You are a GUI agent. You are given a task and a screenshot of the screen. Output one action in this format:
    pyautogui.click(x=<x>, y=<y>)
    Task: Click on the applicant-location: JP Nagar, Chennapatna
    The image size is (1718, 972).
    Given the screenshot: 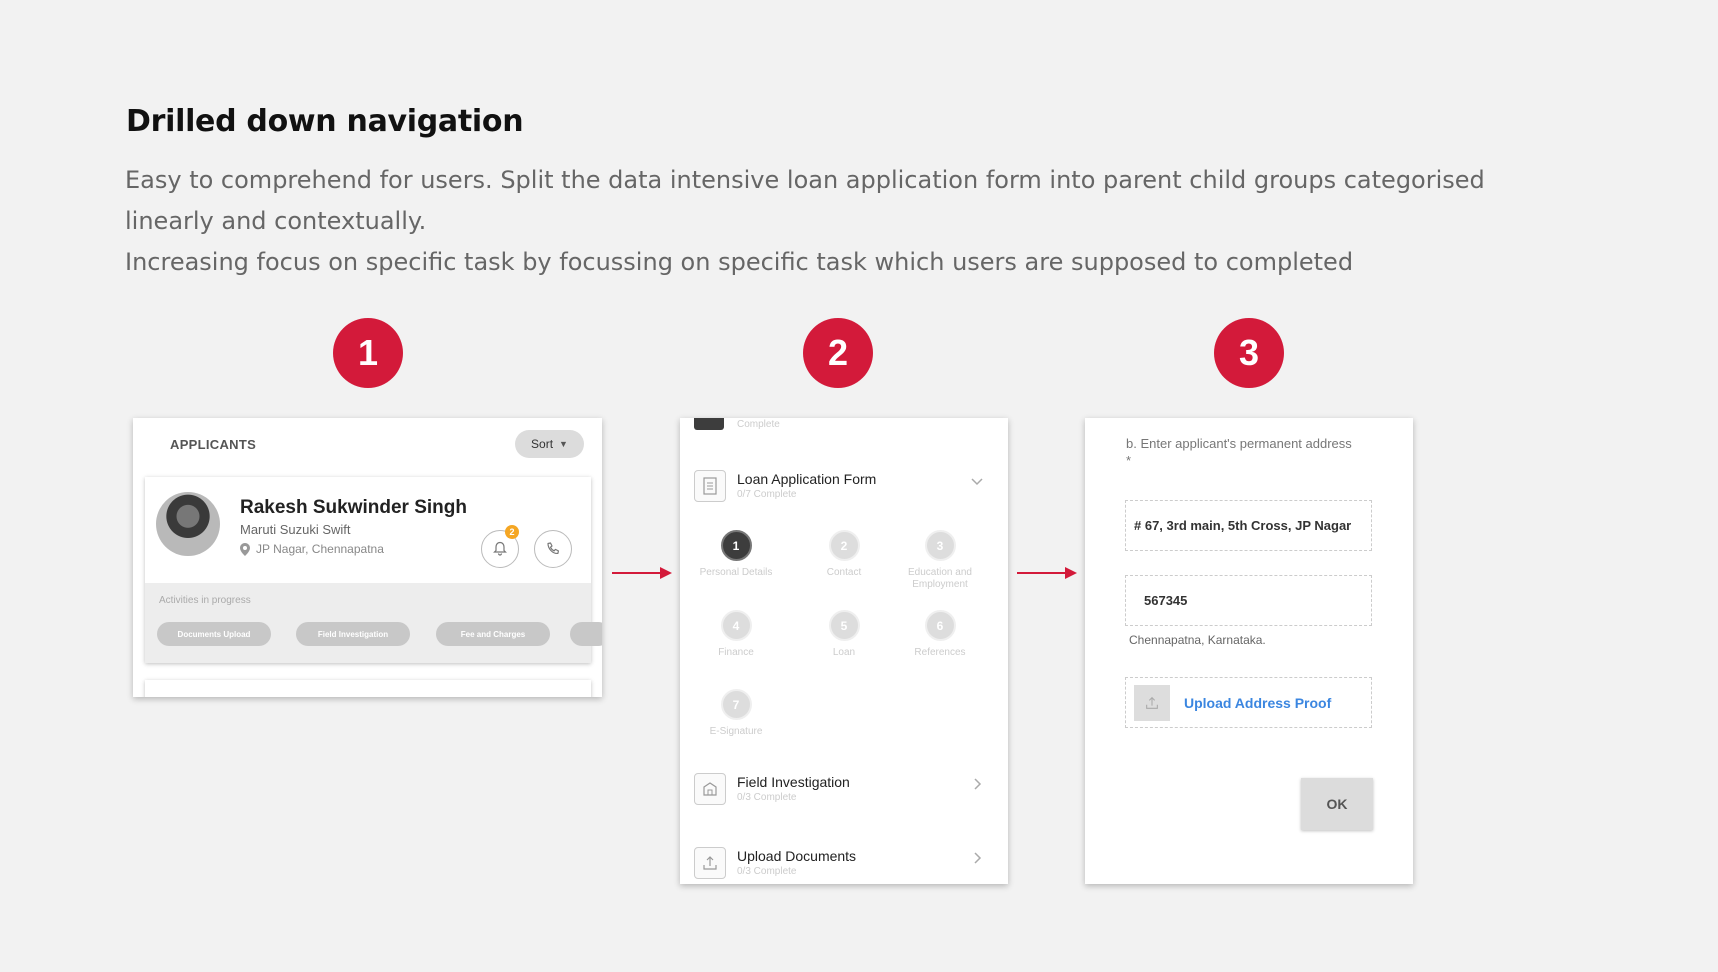 What is the action you would take?
    pyautogui.click(x=312, y=549)
    